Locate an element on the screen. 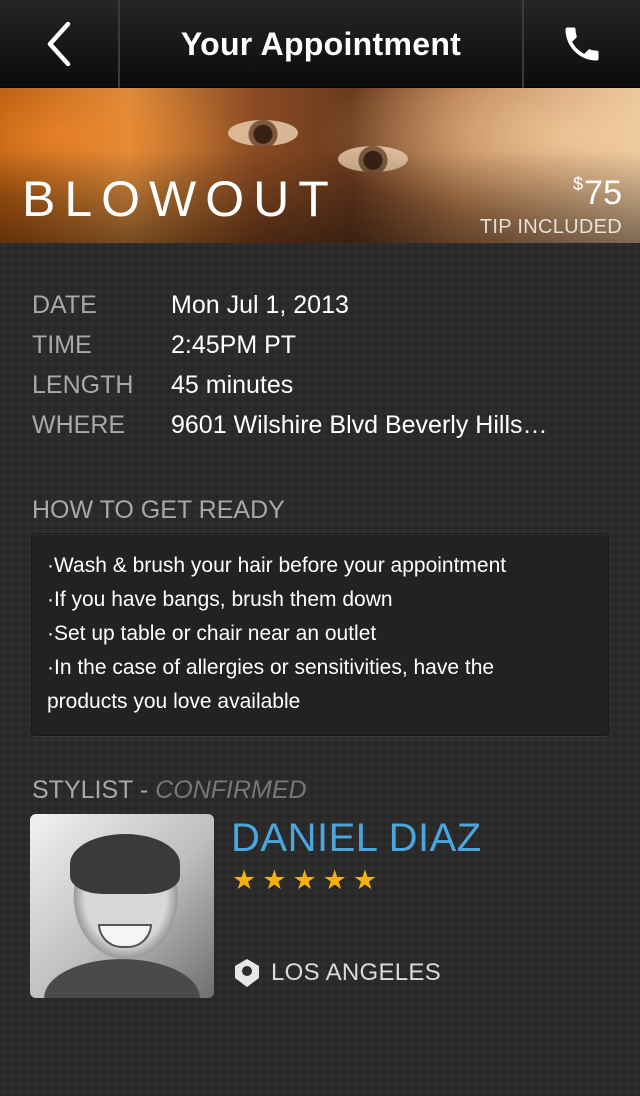  detail-row-date: DATE Mon Jul 1, 2013 is located at coordinates (322, 305).